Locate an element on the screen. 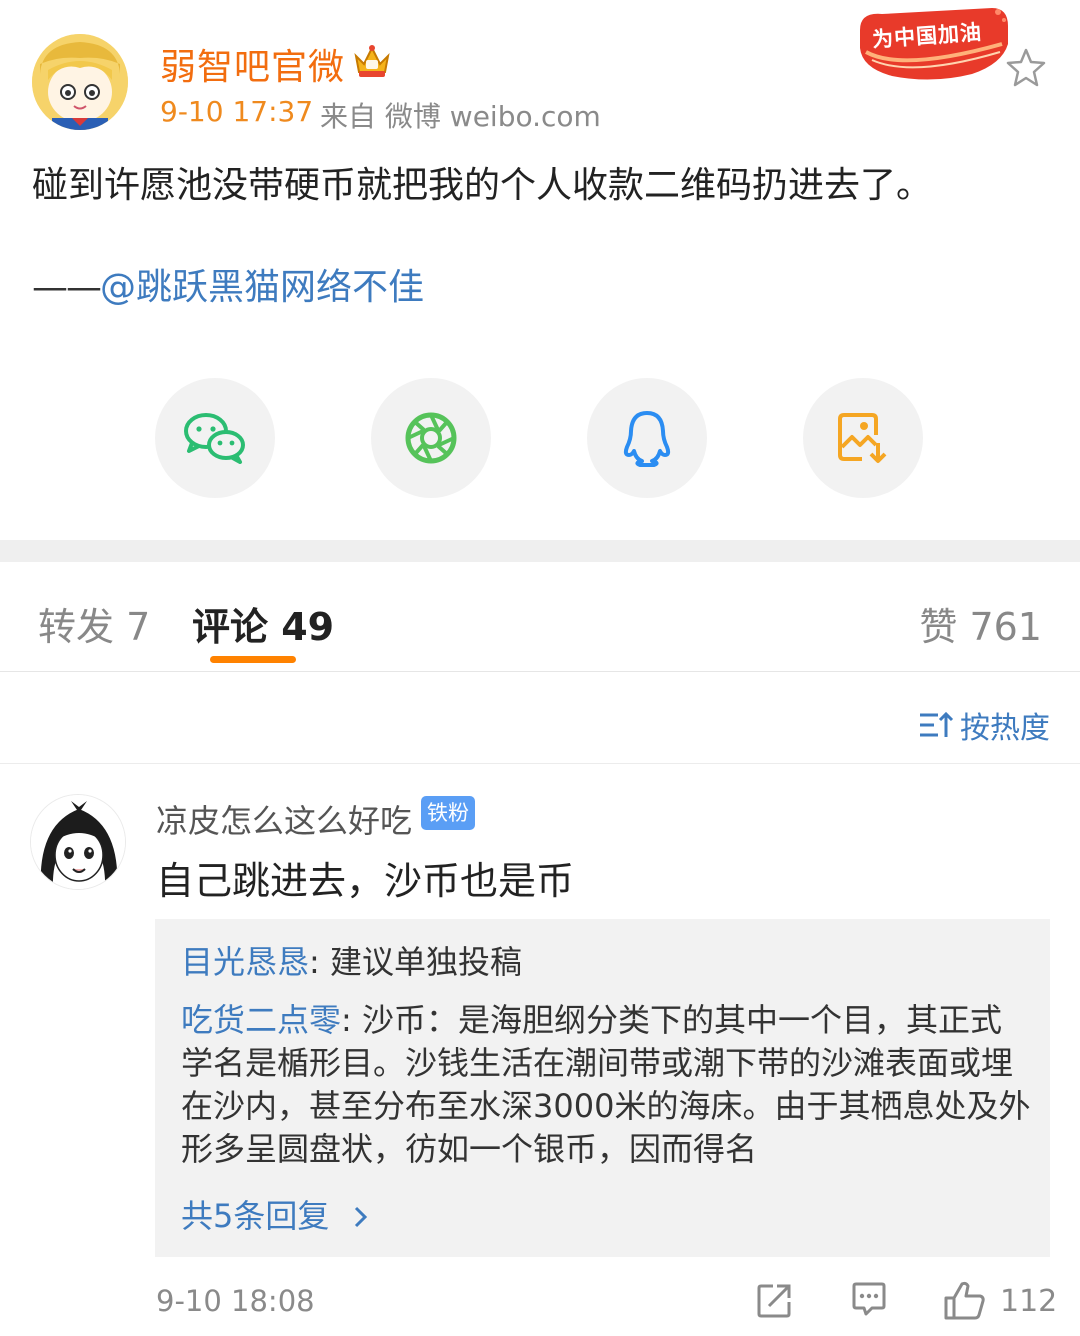  post-source: 来自 微博 weibo.com is located at coordinates (460, 116).